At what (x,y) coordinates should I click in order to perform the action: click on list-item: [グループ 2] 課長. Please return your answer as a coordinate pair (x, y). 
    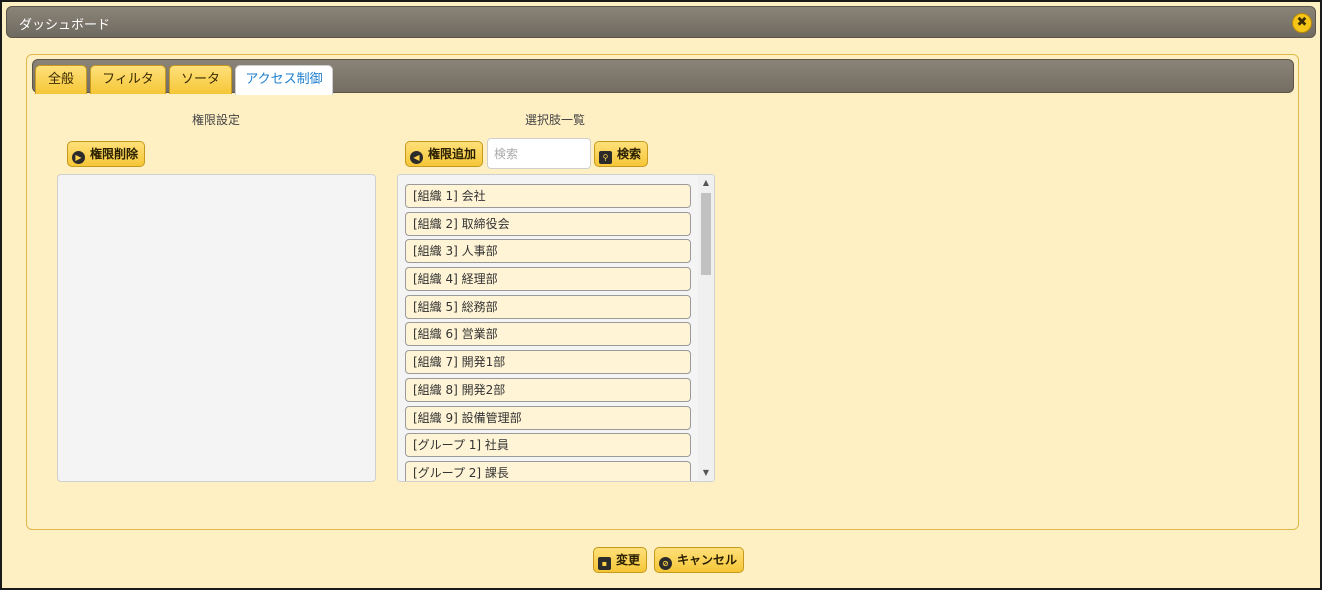
    Looking at the image, I should click on (548, 470).